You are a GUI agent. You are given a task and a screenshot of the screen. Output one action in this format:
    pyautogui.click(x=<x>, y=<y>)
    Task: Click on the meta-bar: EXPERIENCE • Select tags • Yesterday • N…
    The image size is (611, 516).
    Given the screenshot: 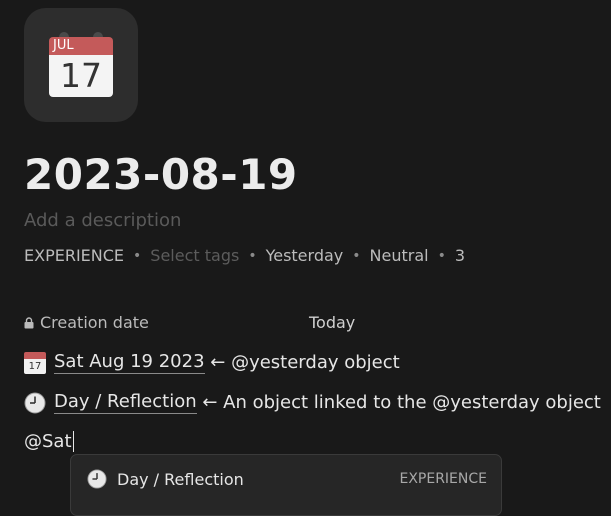 What is the action you would take?
    pyautogui.click(x=244, y=255)
    